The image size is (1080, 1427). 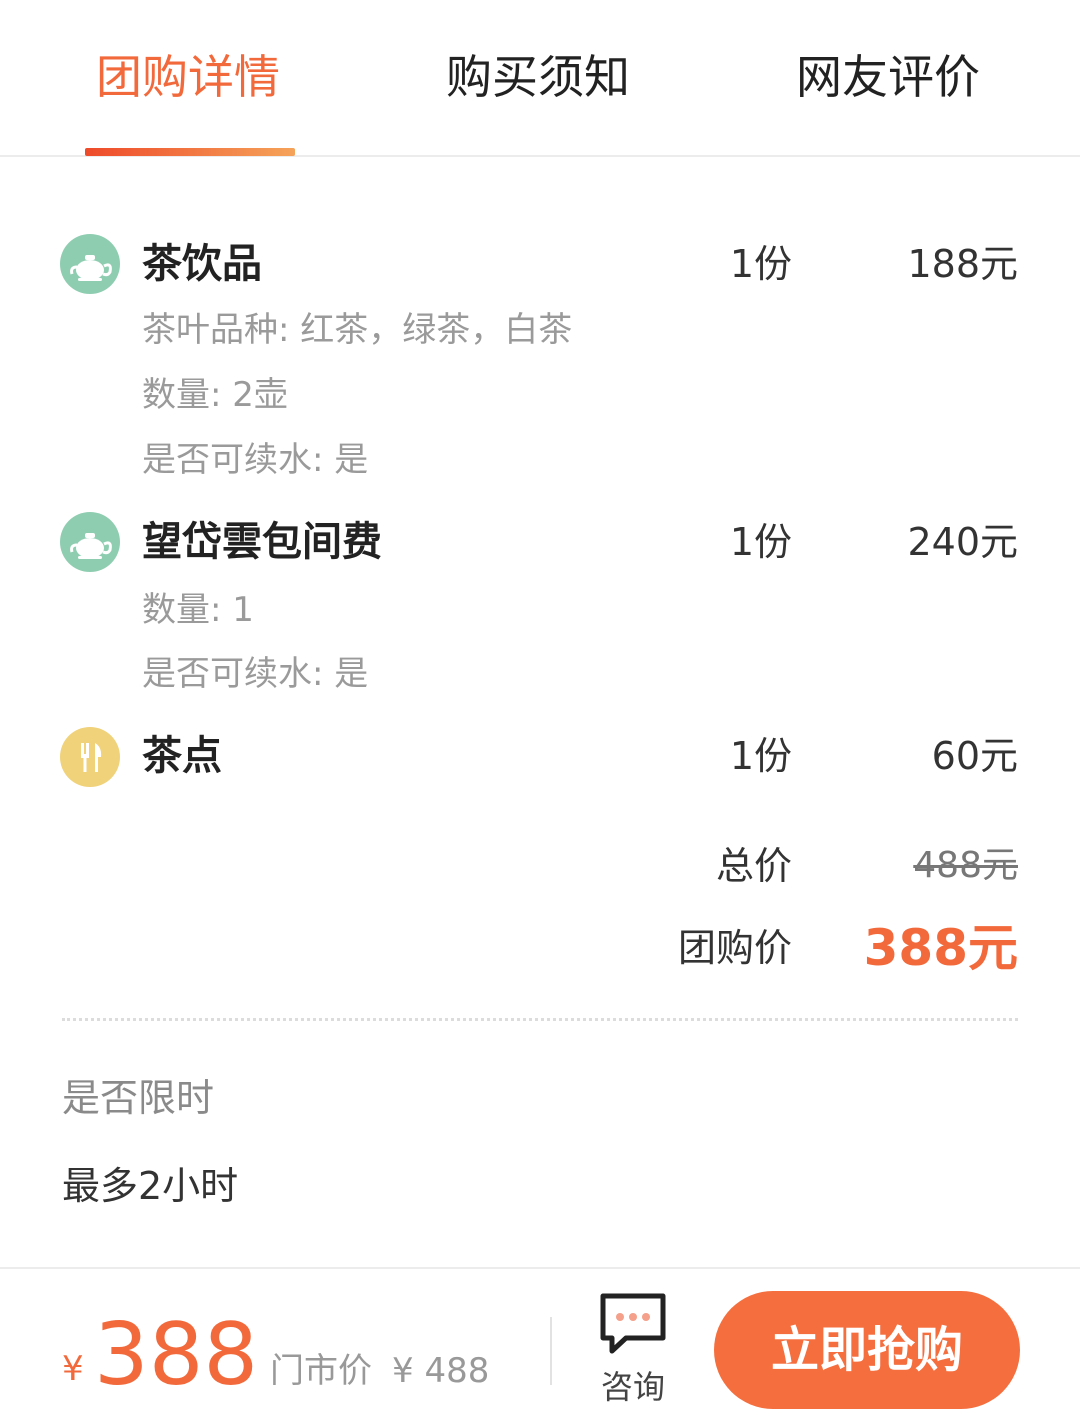 I want to click on item-detail: 数量: 2壶, so click(x=215, y=395).